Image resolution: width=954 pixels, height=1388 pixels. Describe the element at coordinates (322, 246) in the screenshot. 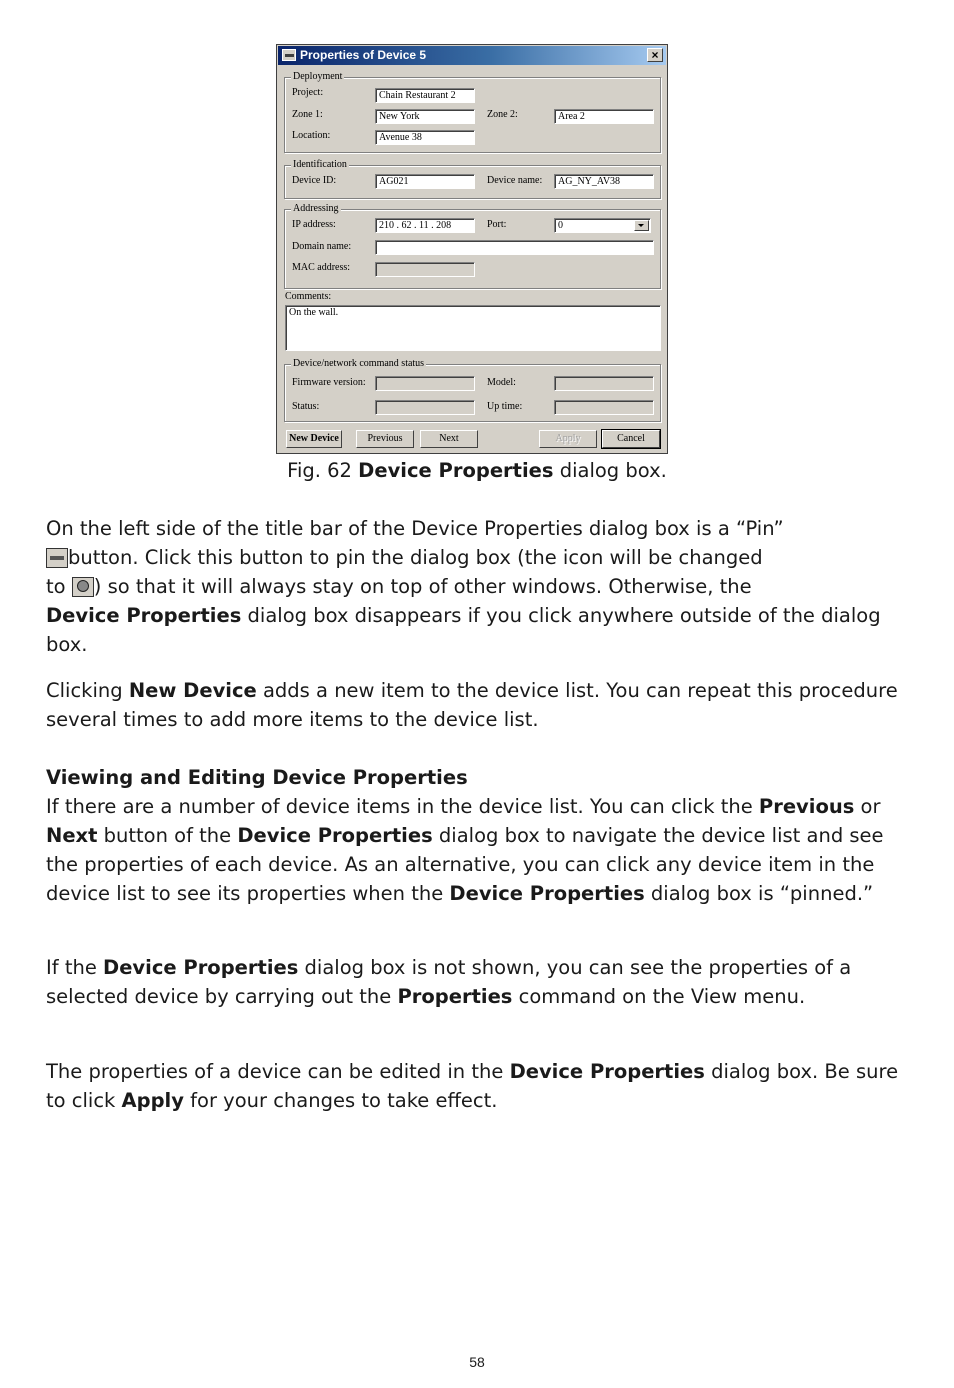

I see `domain-name-label: Domain name:` at that location.